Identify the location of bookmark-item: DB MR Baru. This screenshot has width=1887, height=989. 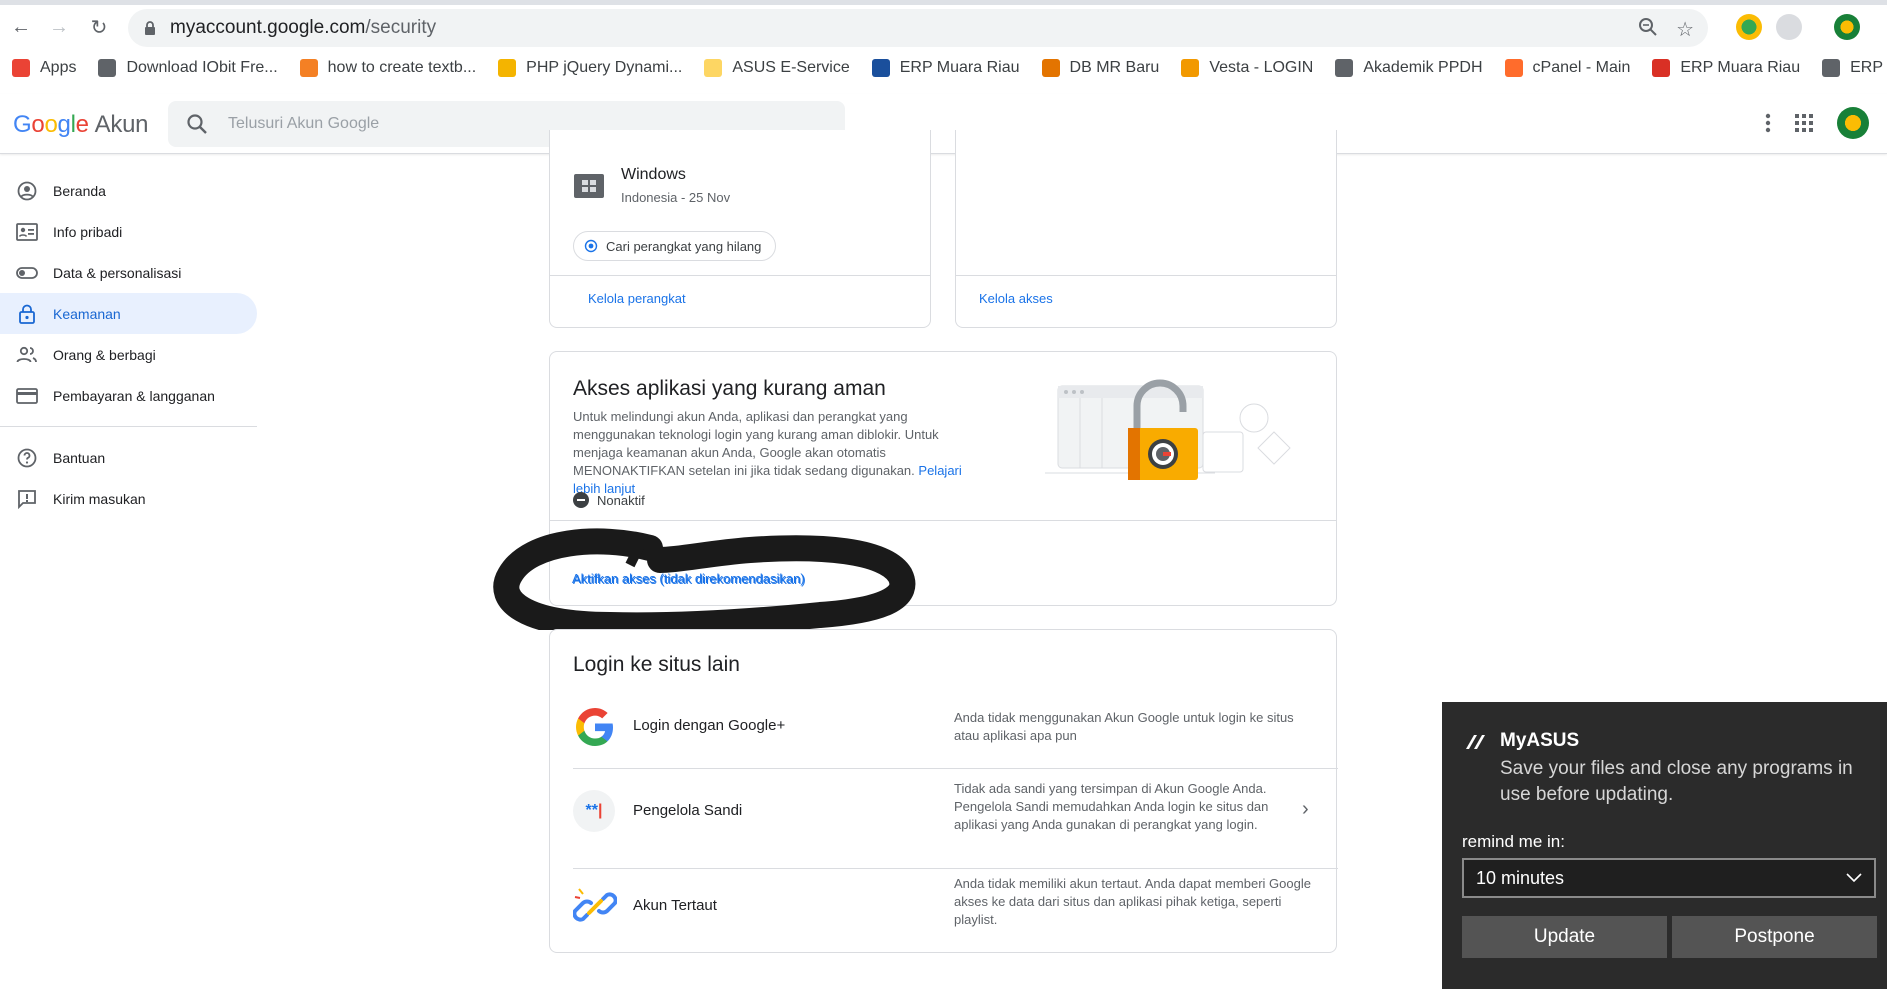
(1100, 68).